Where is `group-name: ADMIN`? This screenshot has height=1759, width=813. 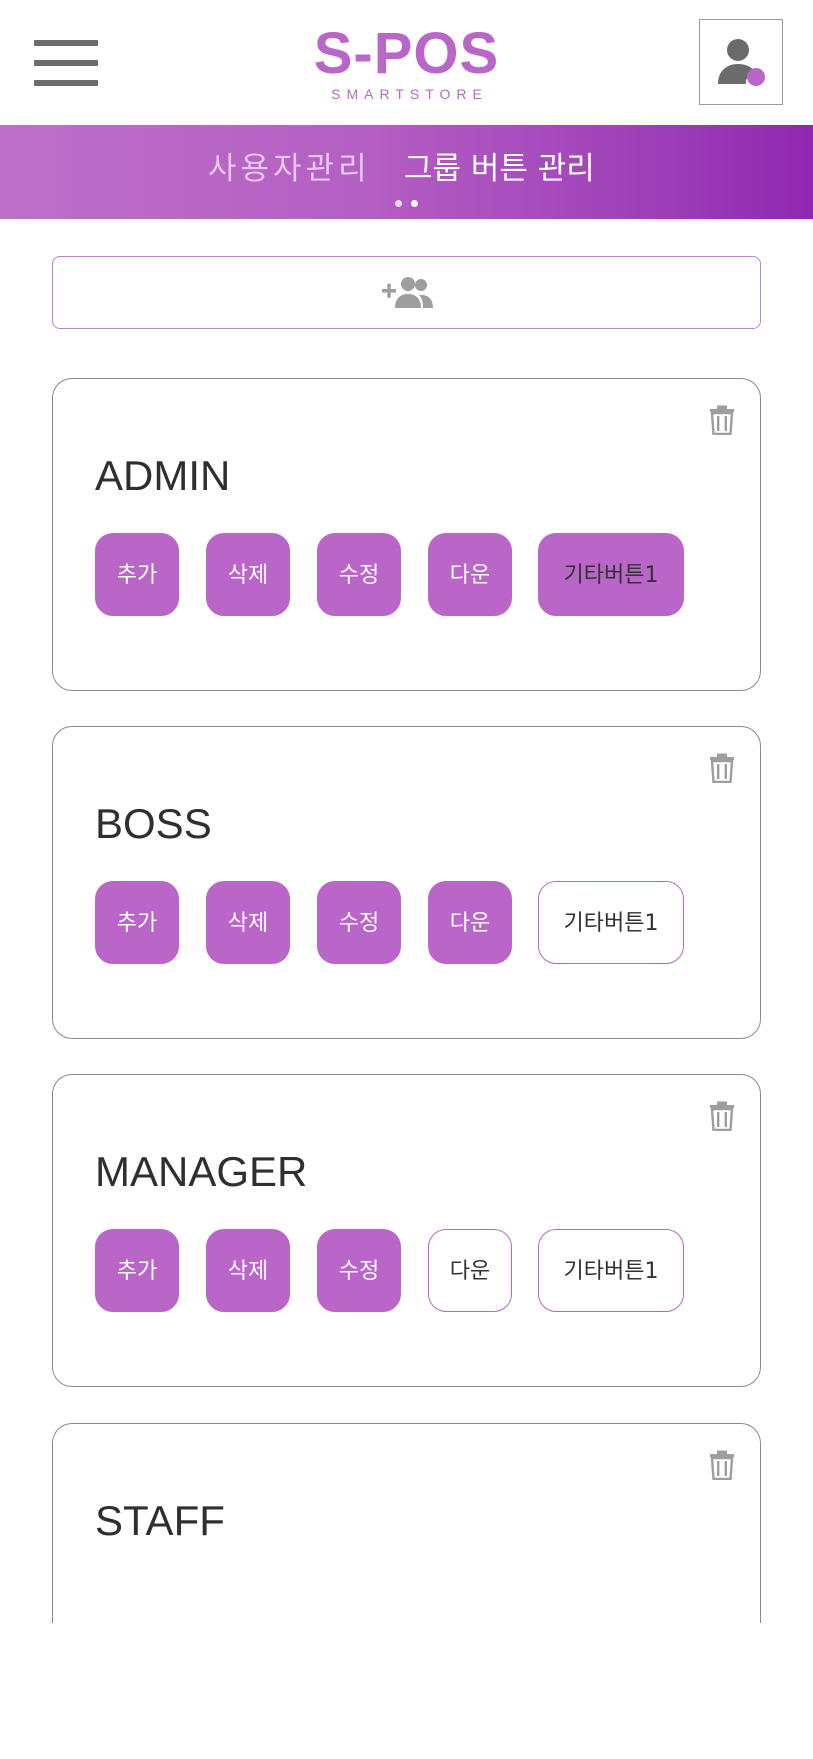 group-name: ADMIN is located at coordinates (163, 475).